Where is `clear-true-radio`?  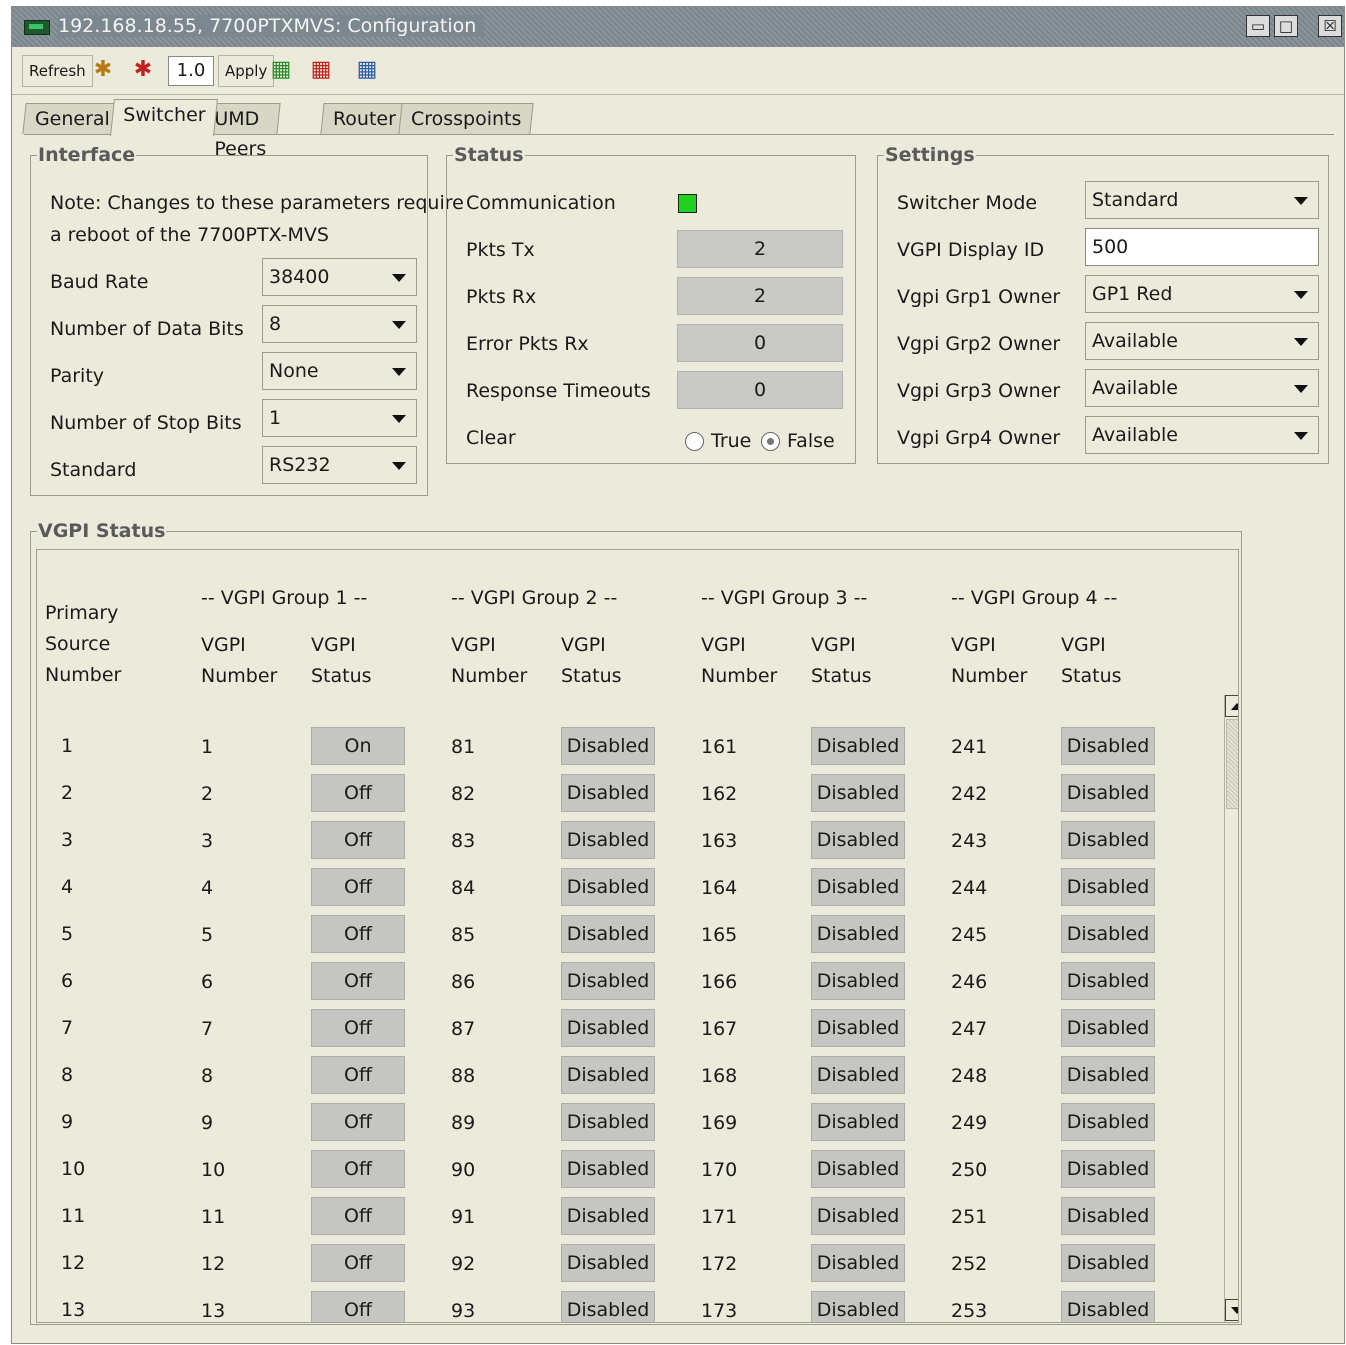 clear-true-radio is located at coordinates (694, 441).